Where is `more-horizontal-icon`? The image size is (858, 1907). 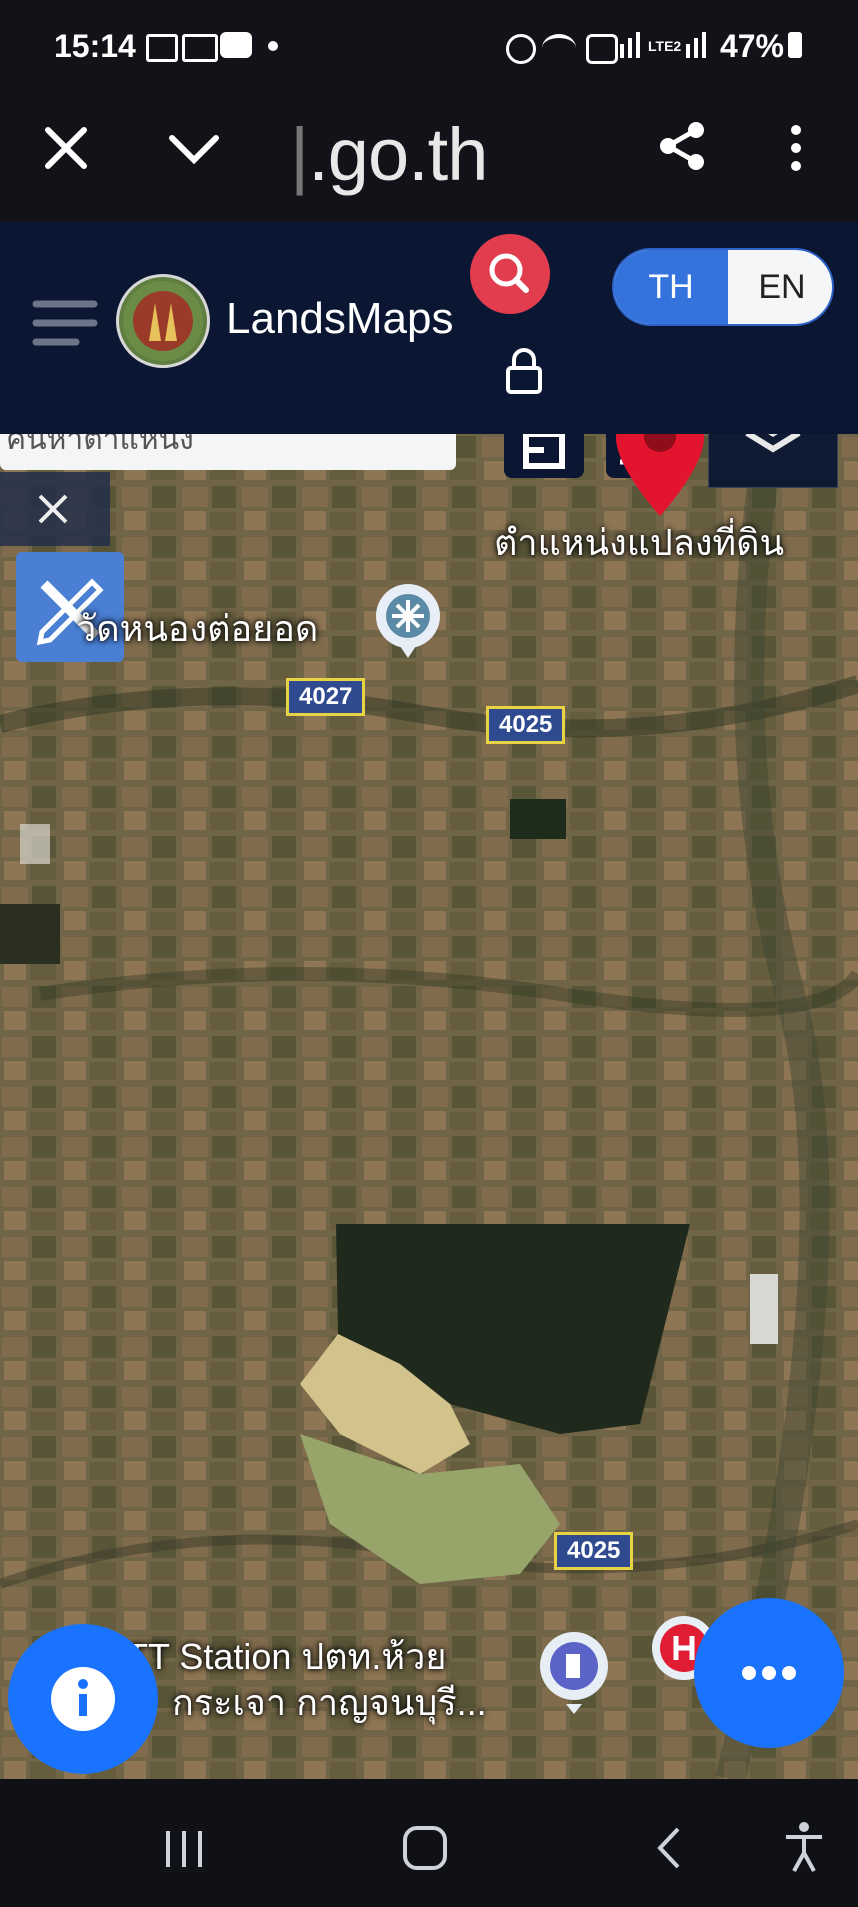
more-horizontal-icon is located at coordinates (769, 1673).